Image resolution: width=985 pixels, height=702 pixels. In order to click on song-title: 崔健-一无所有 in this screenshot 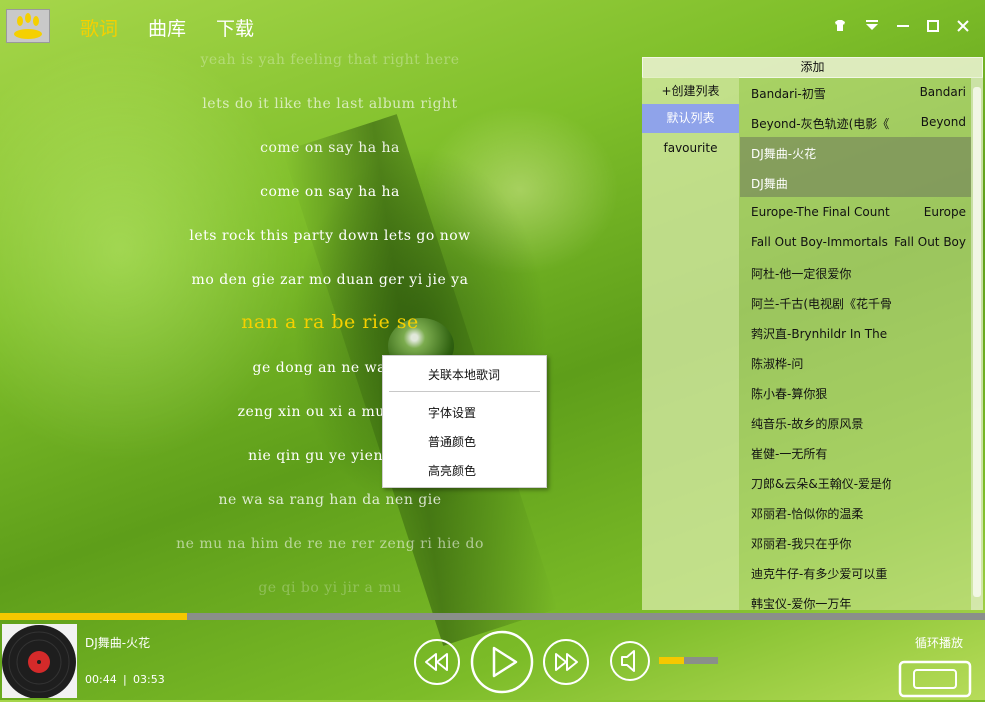, I will do `click(789, 454)`.